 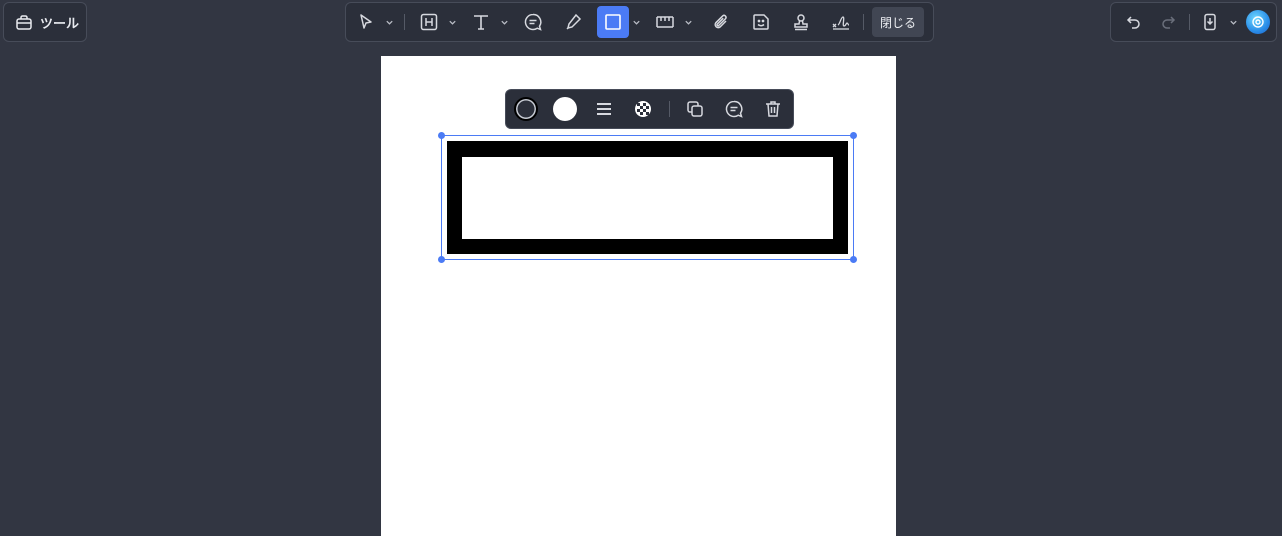 What do you see at coordinates (721, 22) in the screenshot?
I see `paperclip-icon` at bounding box center [721, 22].